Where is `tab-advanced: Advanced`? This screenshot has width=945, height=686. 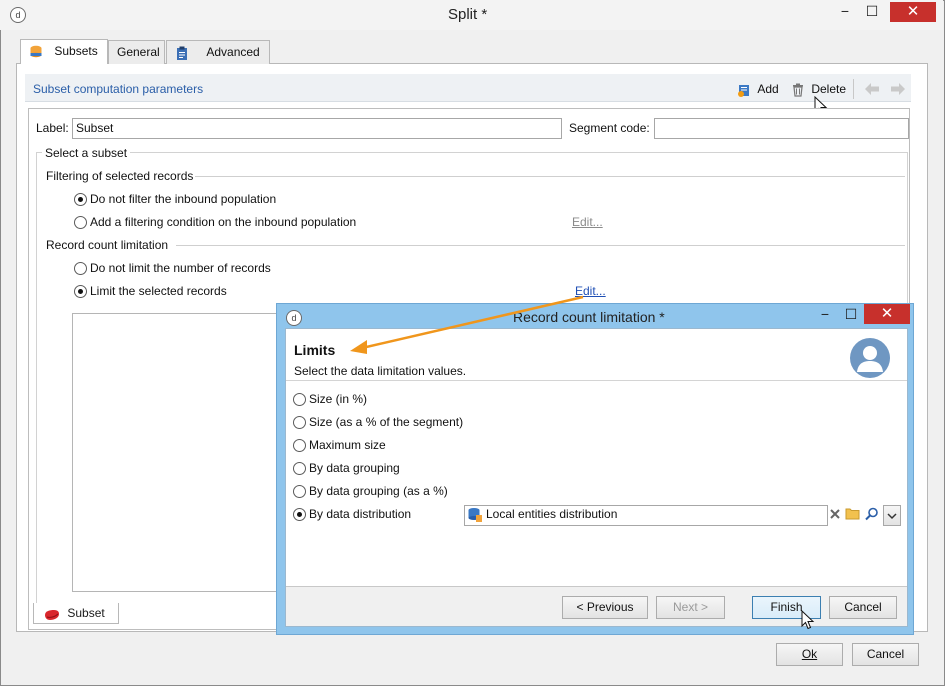
tab-advanced: Advanced is located at coordinates (218, 52).